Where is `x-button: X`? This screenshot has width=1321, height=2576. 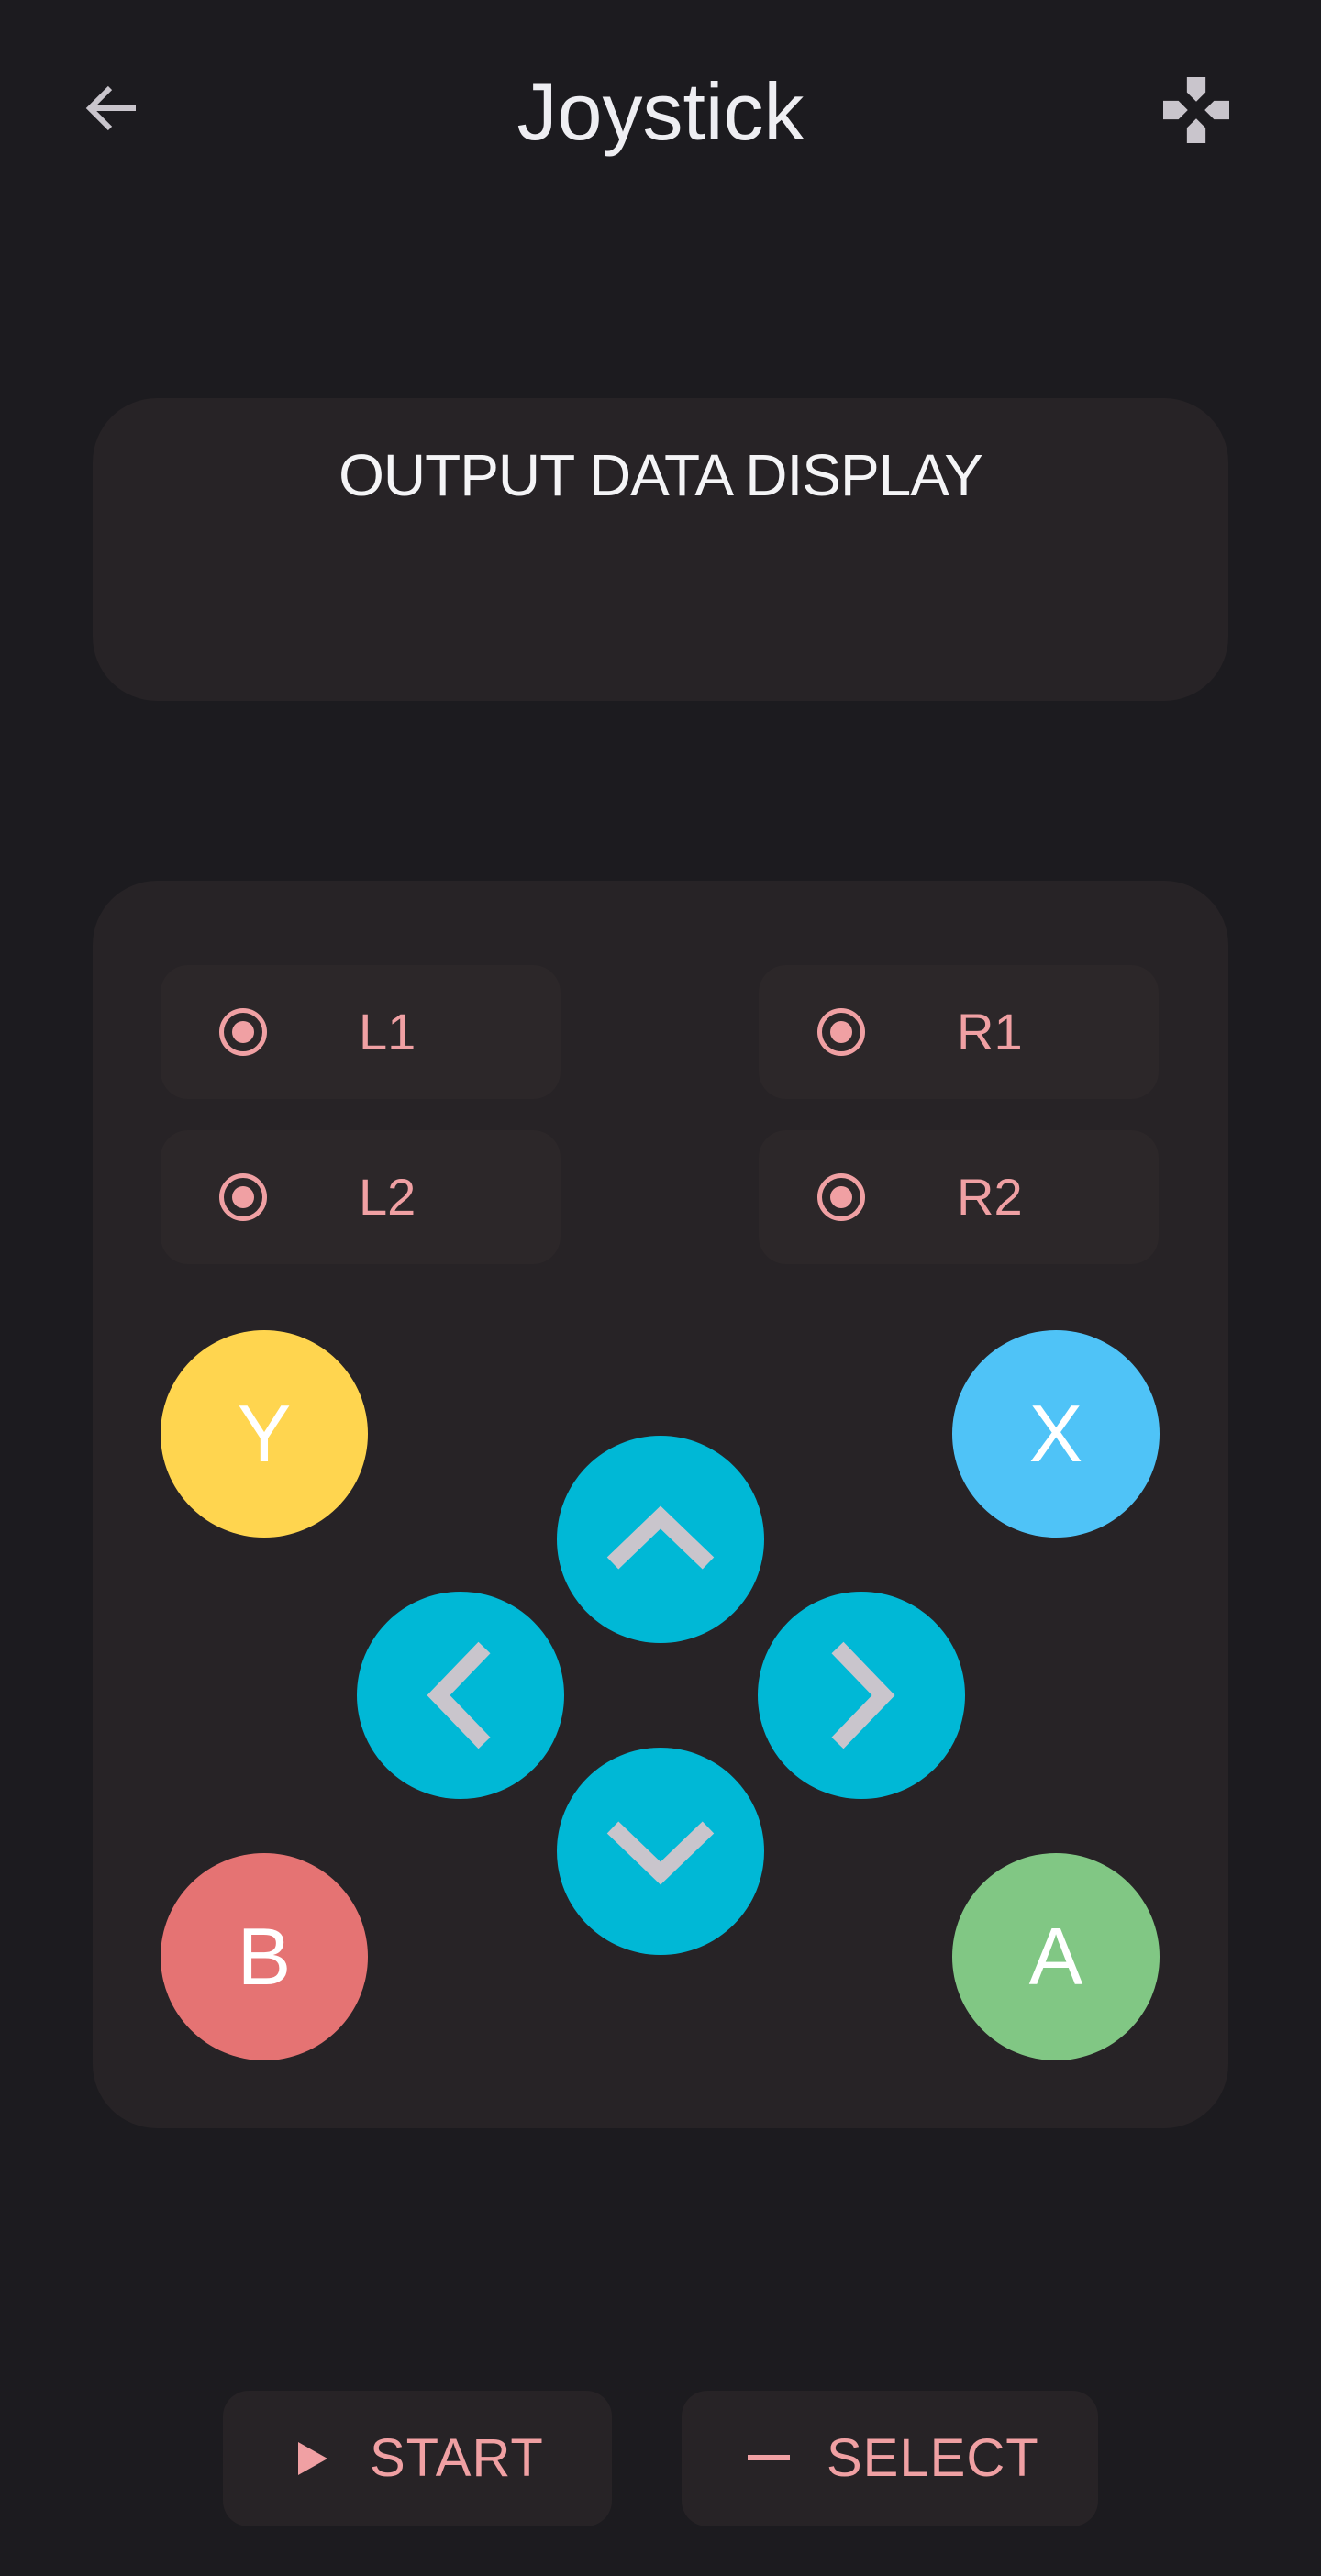 x-button: X is located at coordinates (1056, 1434).